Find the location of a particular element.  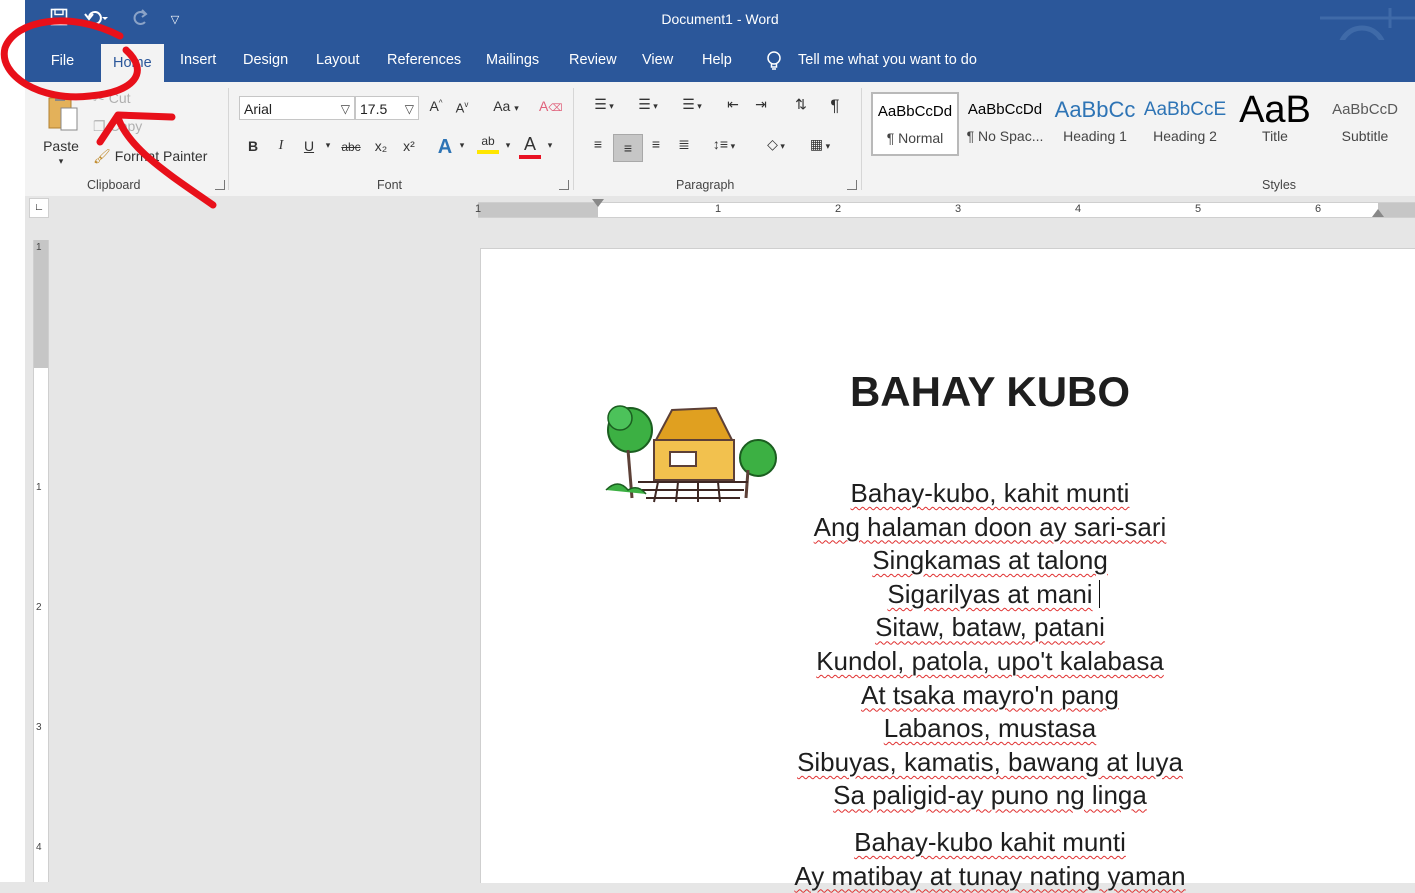

paste-label: Paste is located at coordinates (61, 146).